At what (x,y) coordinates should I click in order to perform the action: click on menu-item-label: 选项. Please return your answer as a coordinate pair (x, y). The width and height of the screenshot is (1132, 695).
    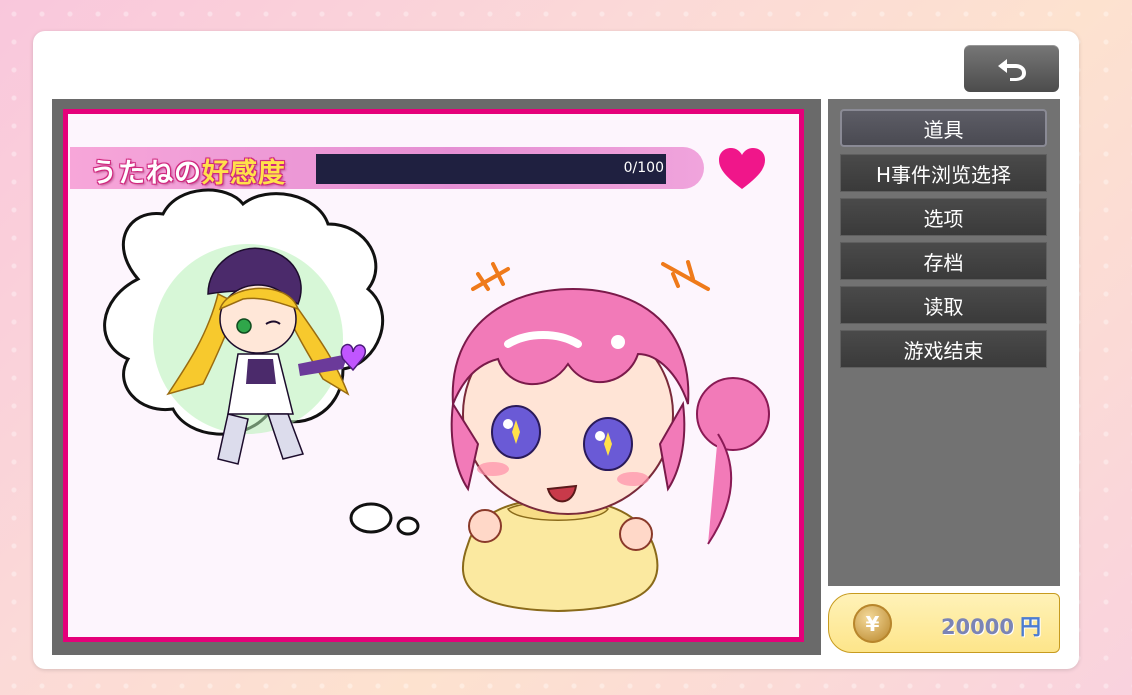
    Looking at the image, I should click on (943, 218).